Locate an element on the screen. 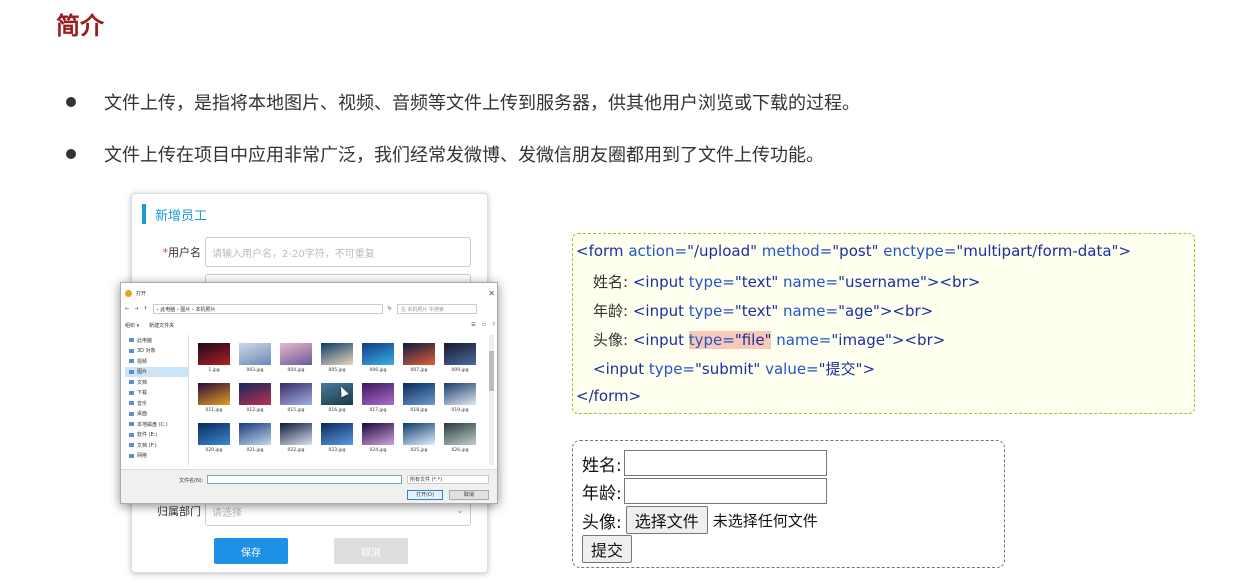  file-thumbnail: 004.jpg is located at coordinates (296, 358).